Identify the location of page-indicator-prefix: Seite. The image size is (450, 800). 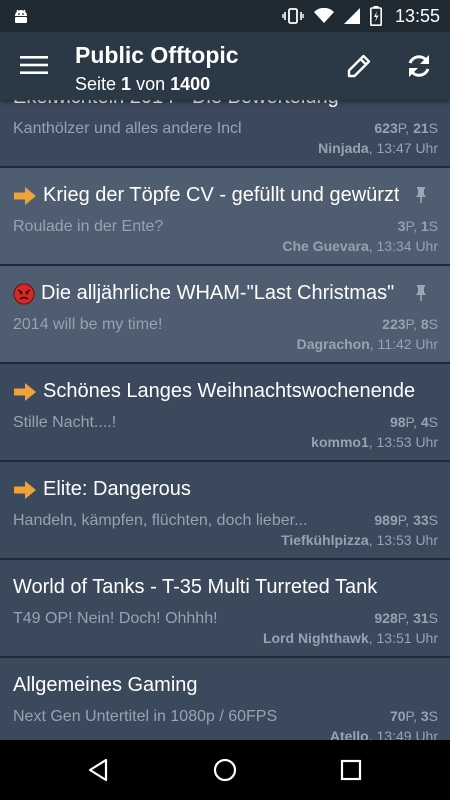
(96, 84).